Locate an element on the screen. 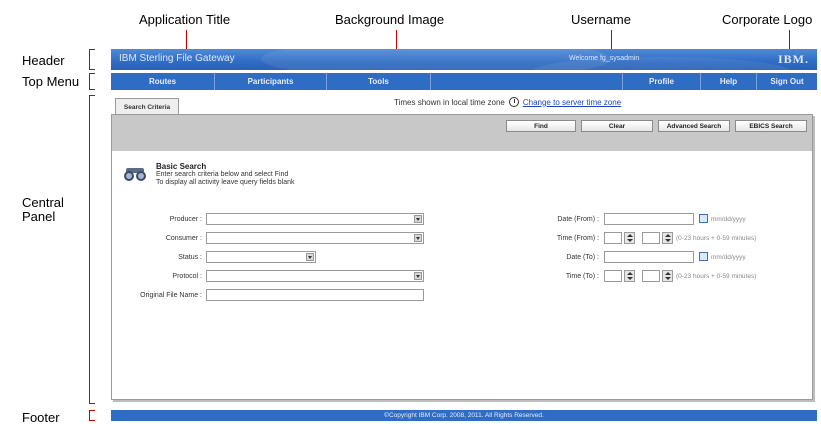 The height and width of the screenshot is (424, 821). time-from-label: Time (From) : is located at coordinates (577, 238).